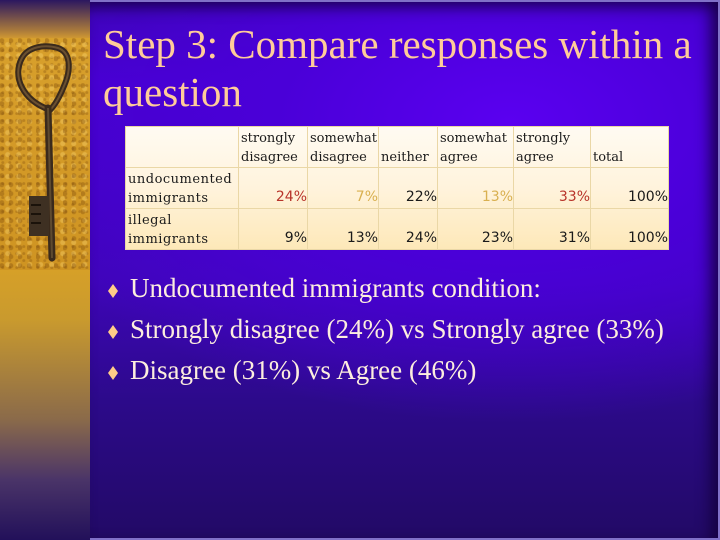  I want to click on bullet-item: Undocumented immigrants condition:, so click(408, 288).